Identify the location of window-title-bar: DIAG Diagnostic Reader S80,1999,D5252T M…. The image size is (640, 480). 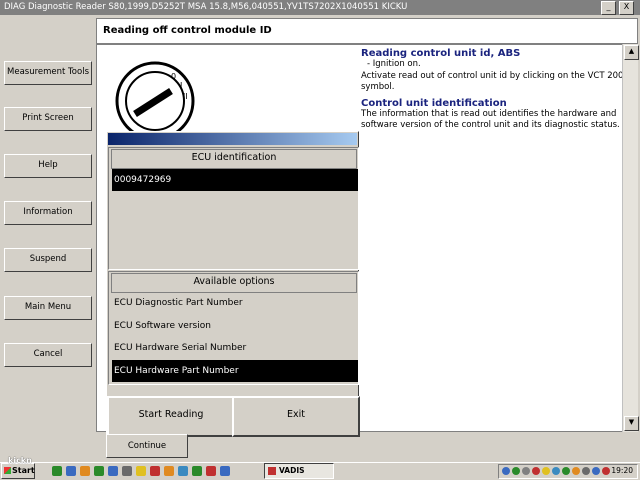
(320, 7).